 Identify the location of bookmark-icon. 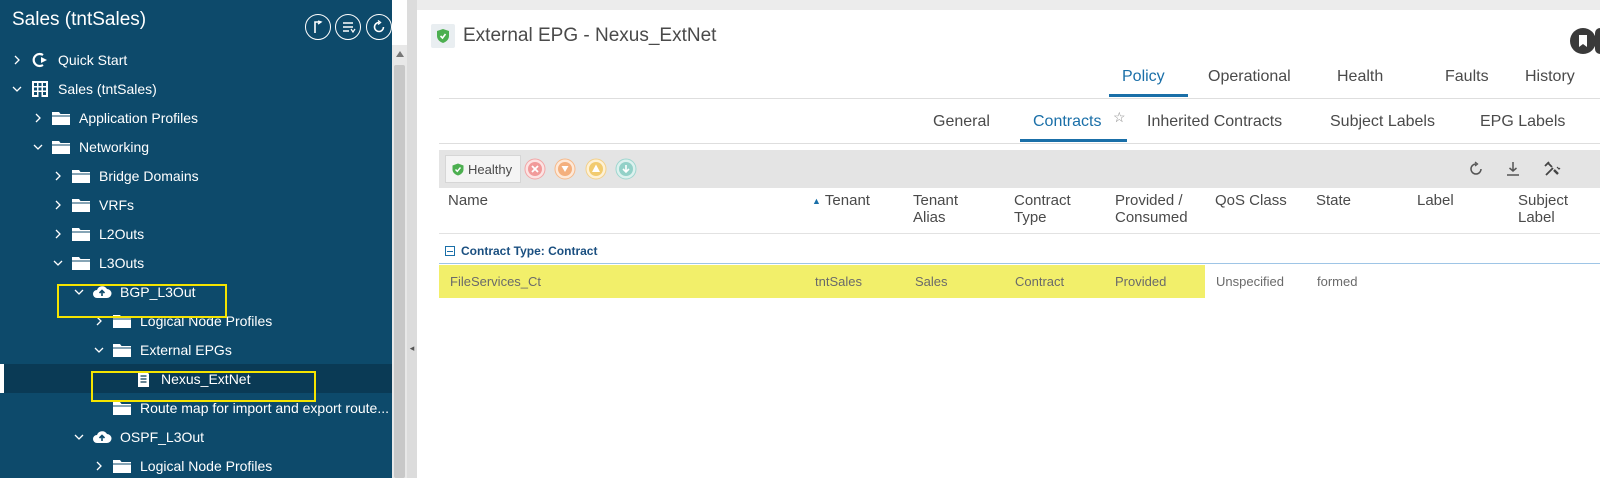
(1583, 41).